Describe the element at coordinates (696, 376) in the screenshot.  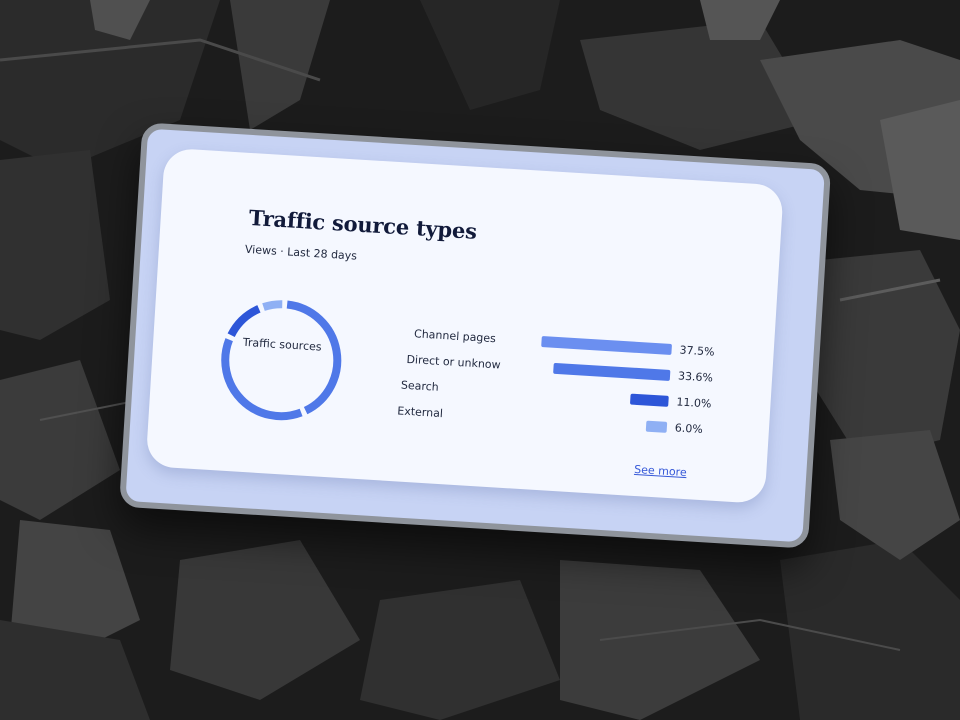
I see `value-label: 33.6%` at that location.